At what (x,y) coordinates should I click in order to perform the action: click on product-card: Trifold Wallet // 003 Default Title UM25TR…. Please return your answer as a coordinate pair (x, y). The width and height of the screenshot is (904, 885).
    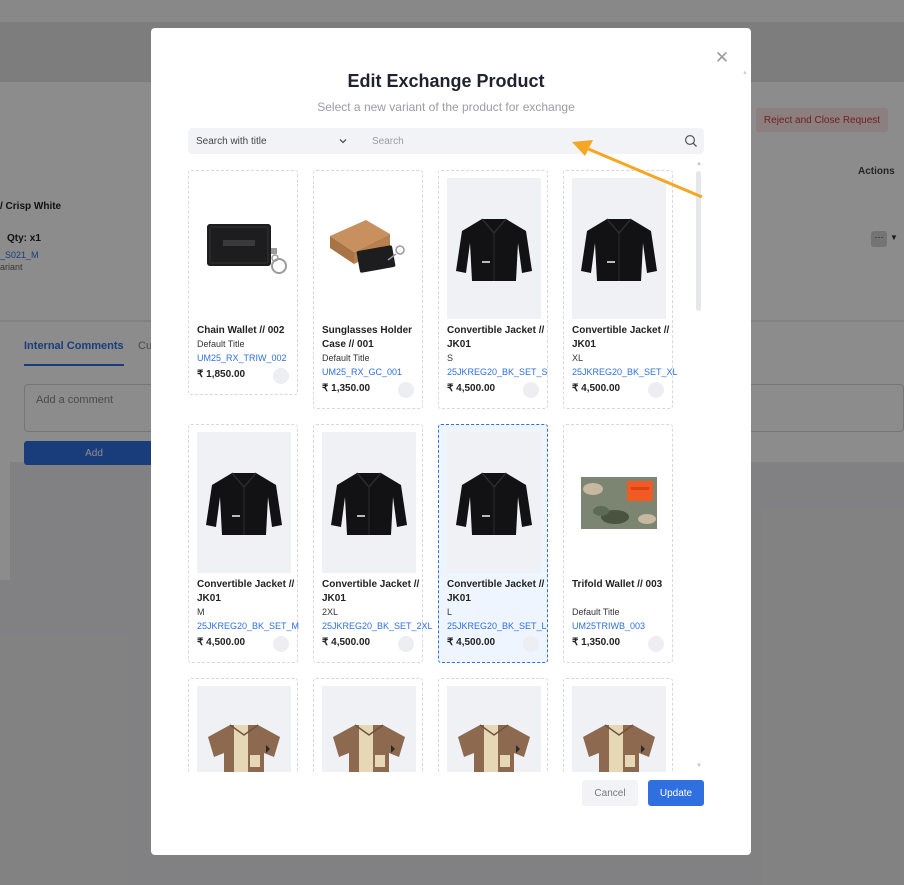
    Looking at the image, I should click on (618, 543).